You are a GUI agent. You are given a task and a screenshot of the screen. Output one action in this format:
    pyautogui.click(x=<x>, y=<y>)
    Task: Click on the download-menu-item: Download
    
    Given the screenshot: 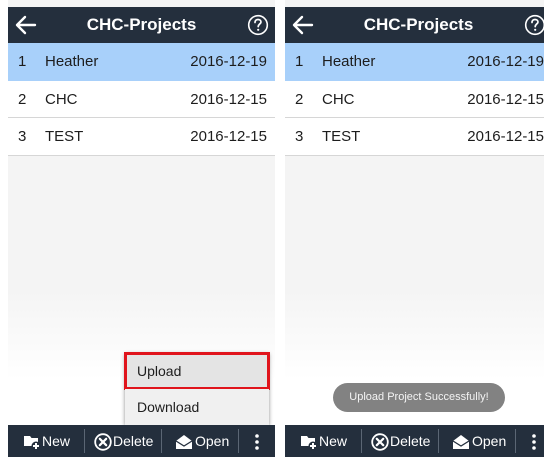 What is the action you would take?
    pyautogui.click(x=197, y=407)
    